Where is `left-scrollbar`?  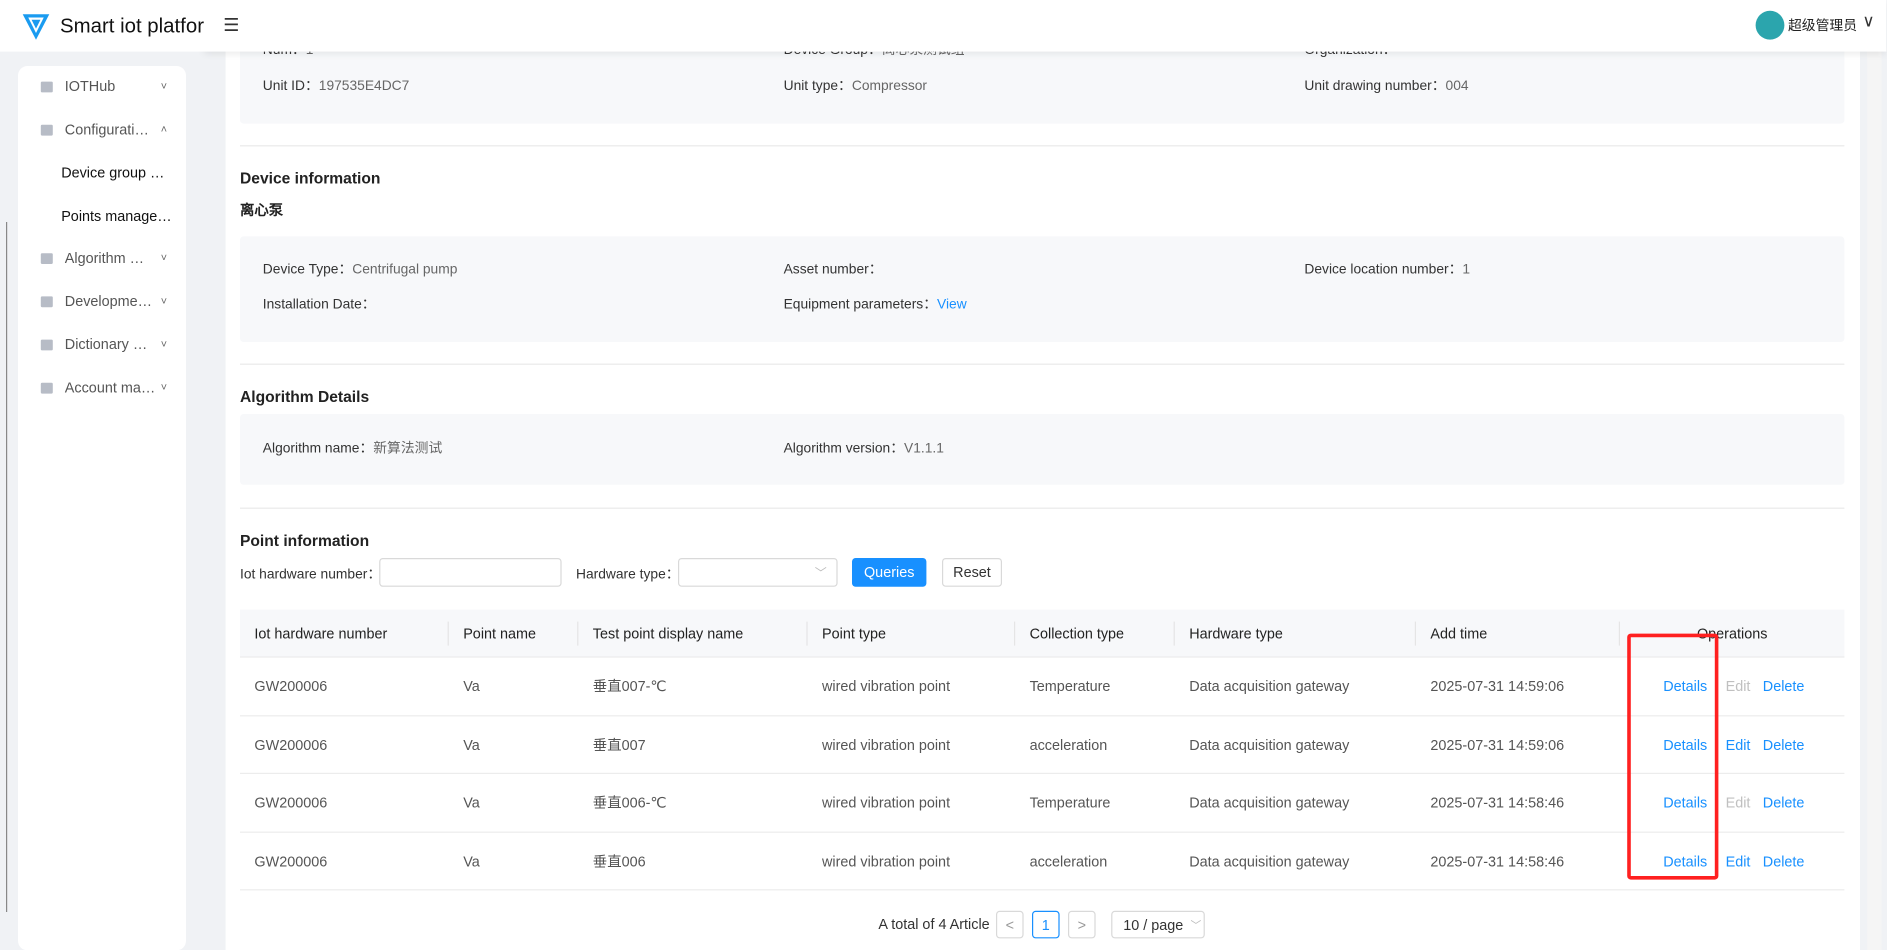 left-scrollbar is located at coordinates (7, 567).